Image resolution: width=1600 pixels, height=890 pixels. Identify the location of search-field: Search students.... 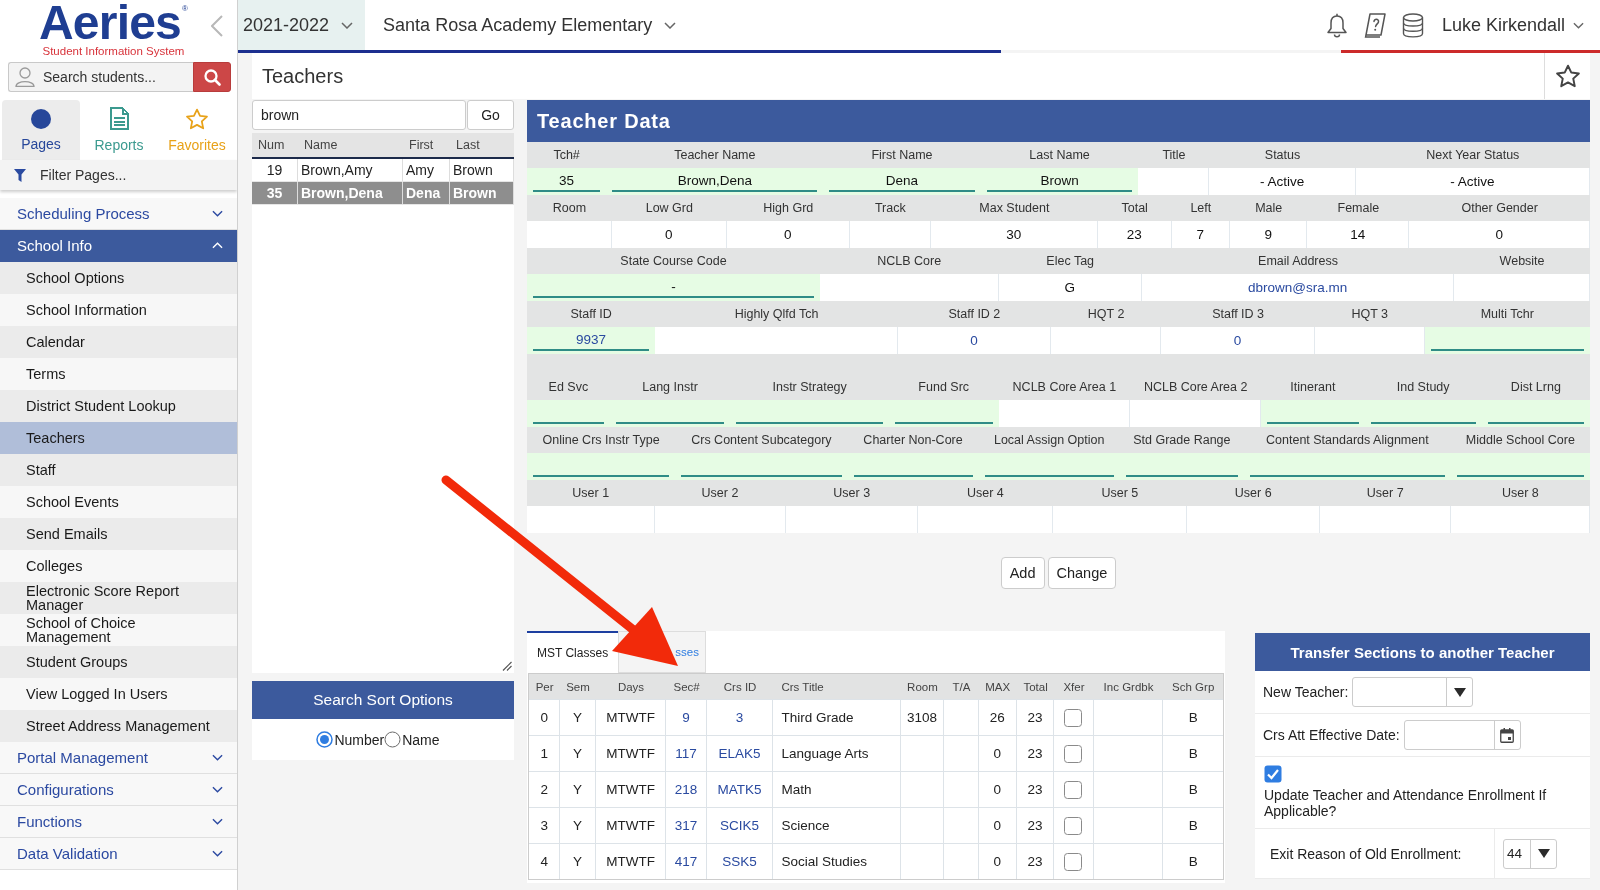
(100, 77).